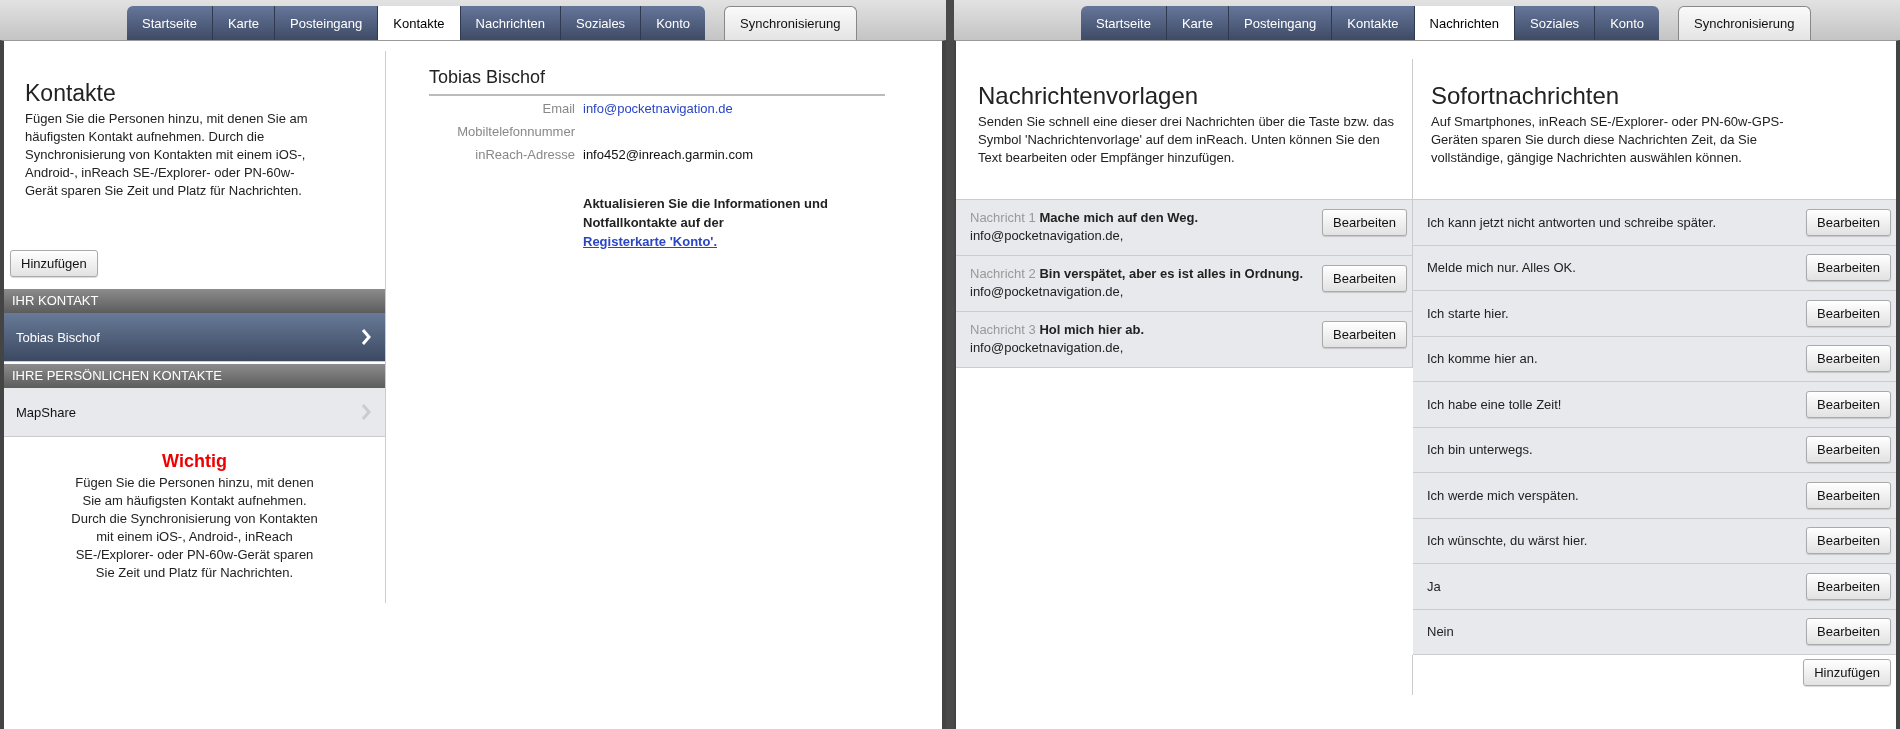  What do you see at coordinates (1572, 222) in the screenshot?
I see `quick-message-text: Ich kann jetzt nicht antworten und schreibe später.` at bounding box center [1572, 222].